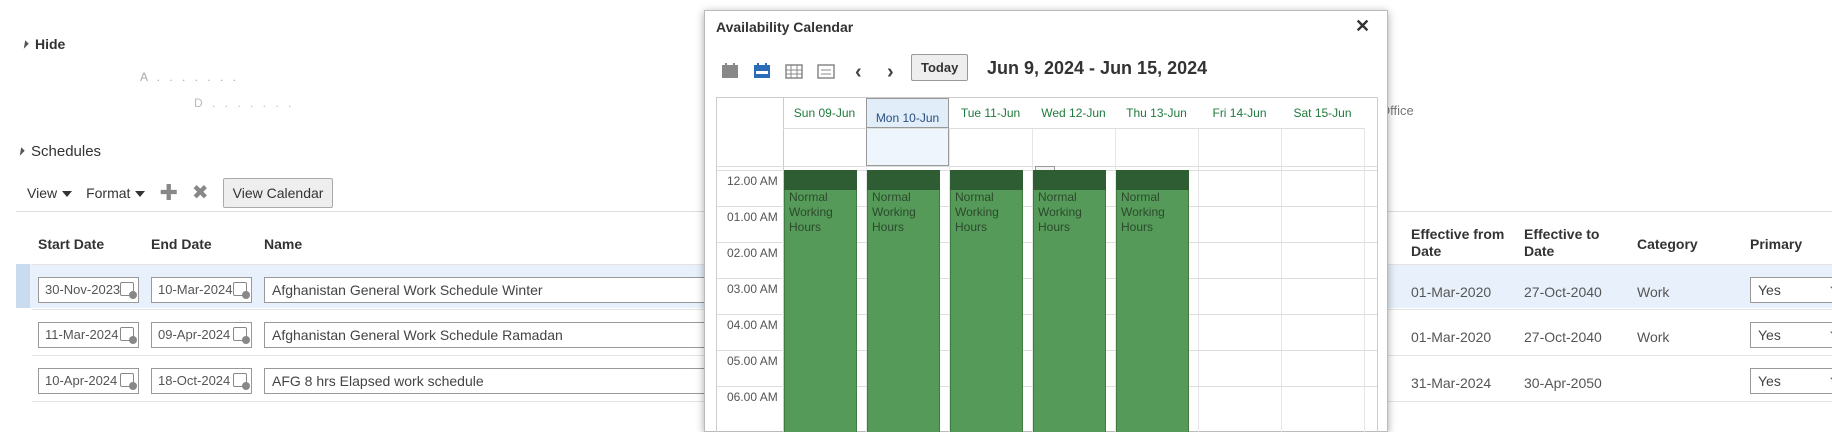 The image size is (1832, 432). Describe the element at coordinates (750, 265) in the screenshot. I see `time-gutter` at that location.